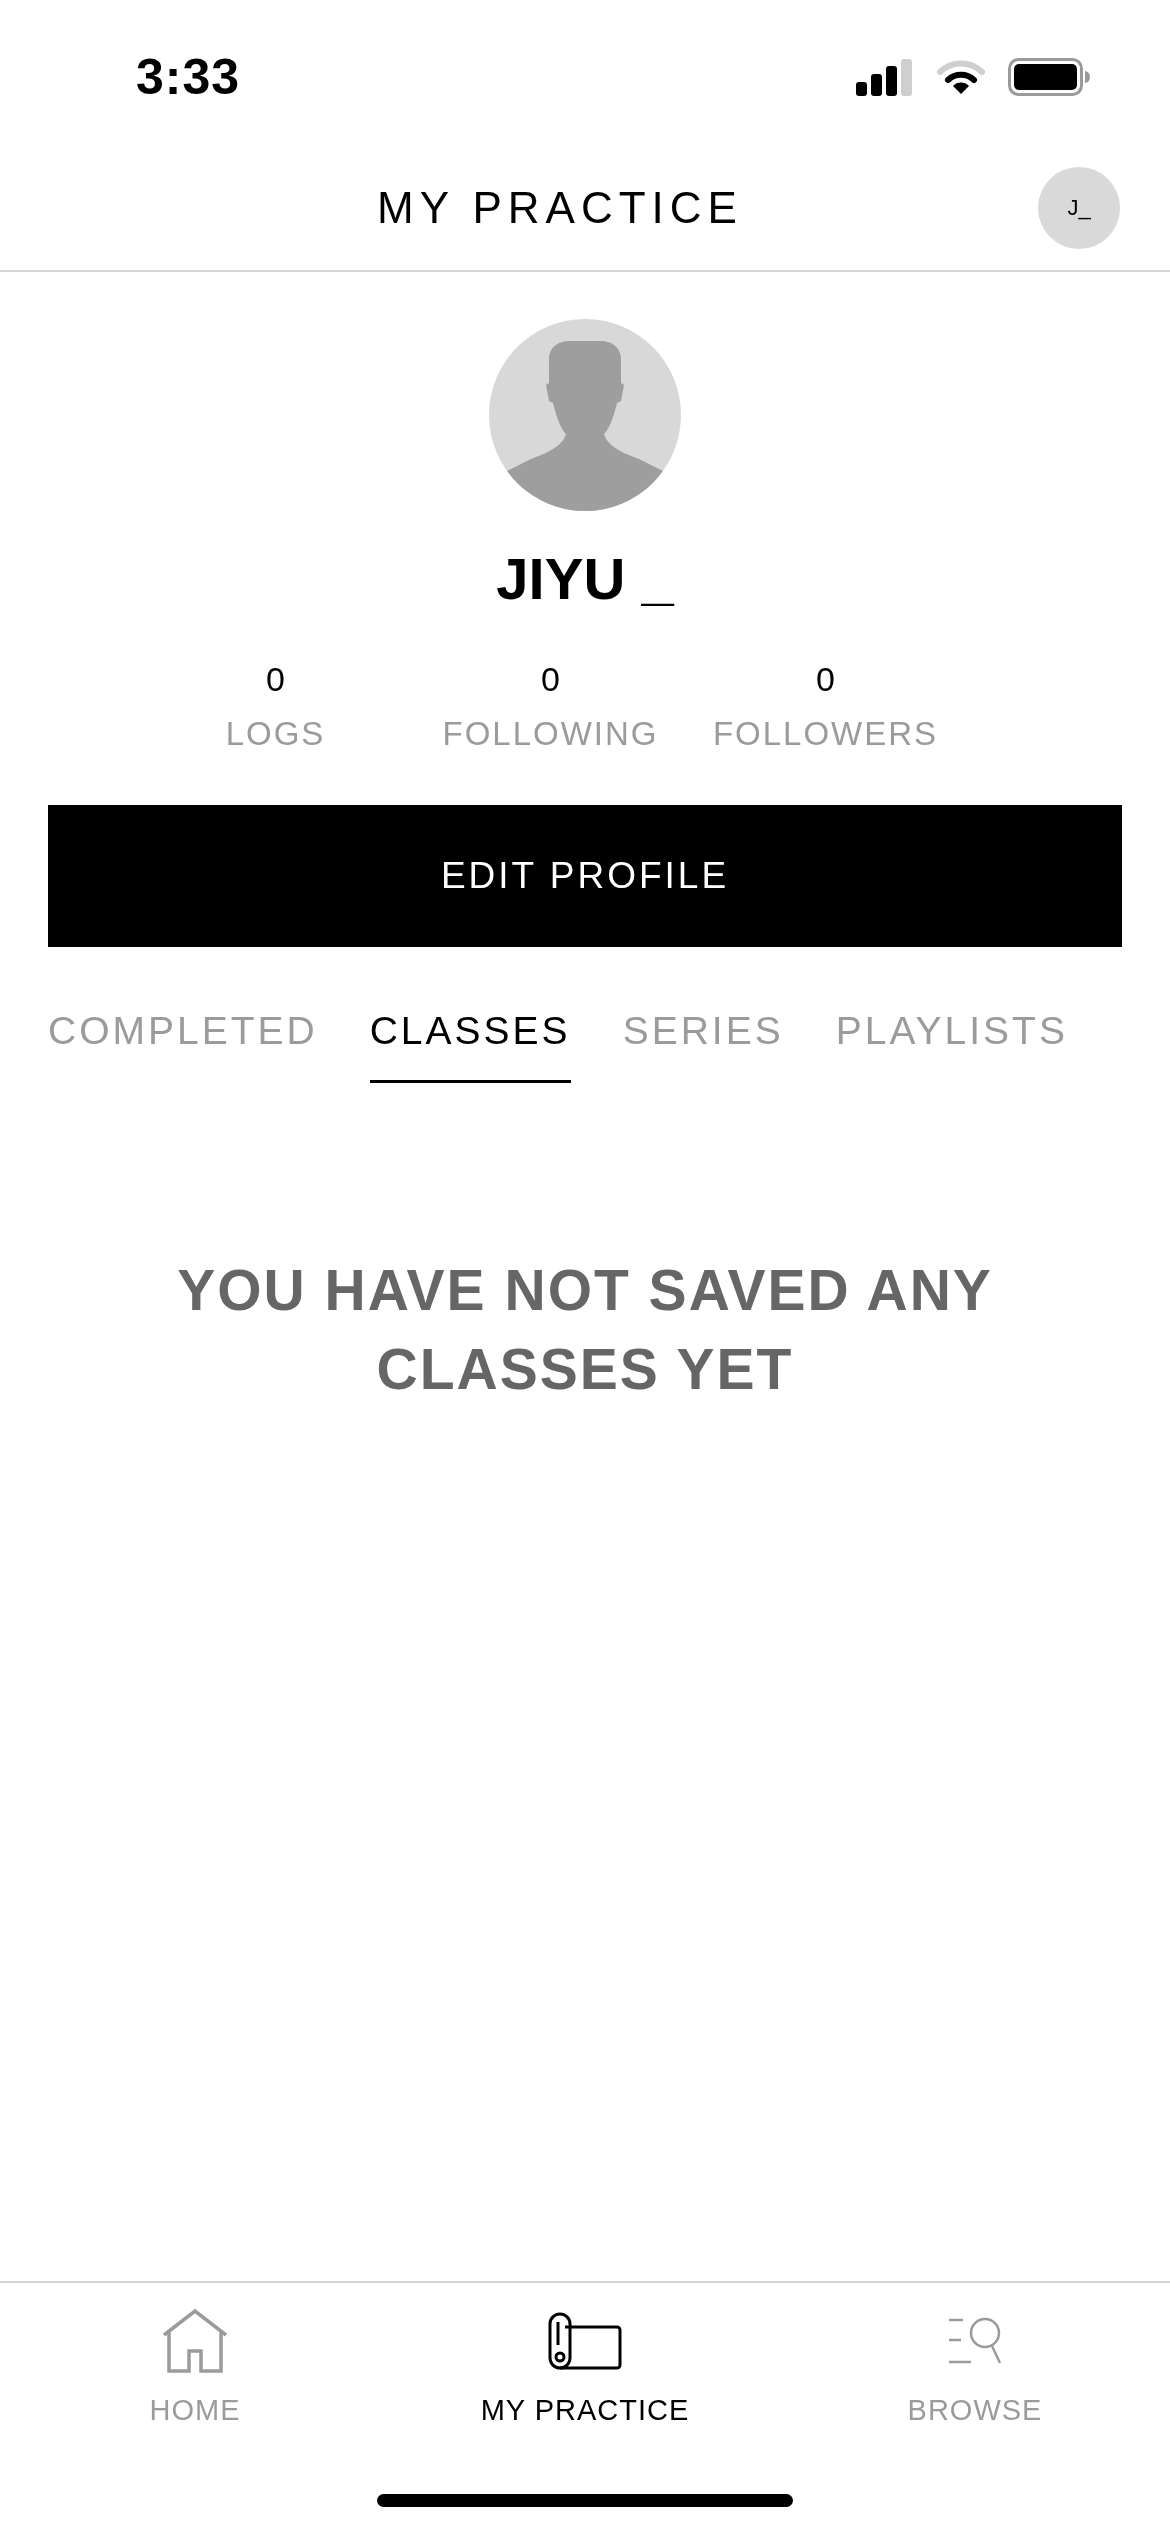 The width and height of the screenshot is (1170, 2532). I want to click on edit-profile-button: EDIT PROFILE, so click(585, 876).